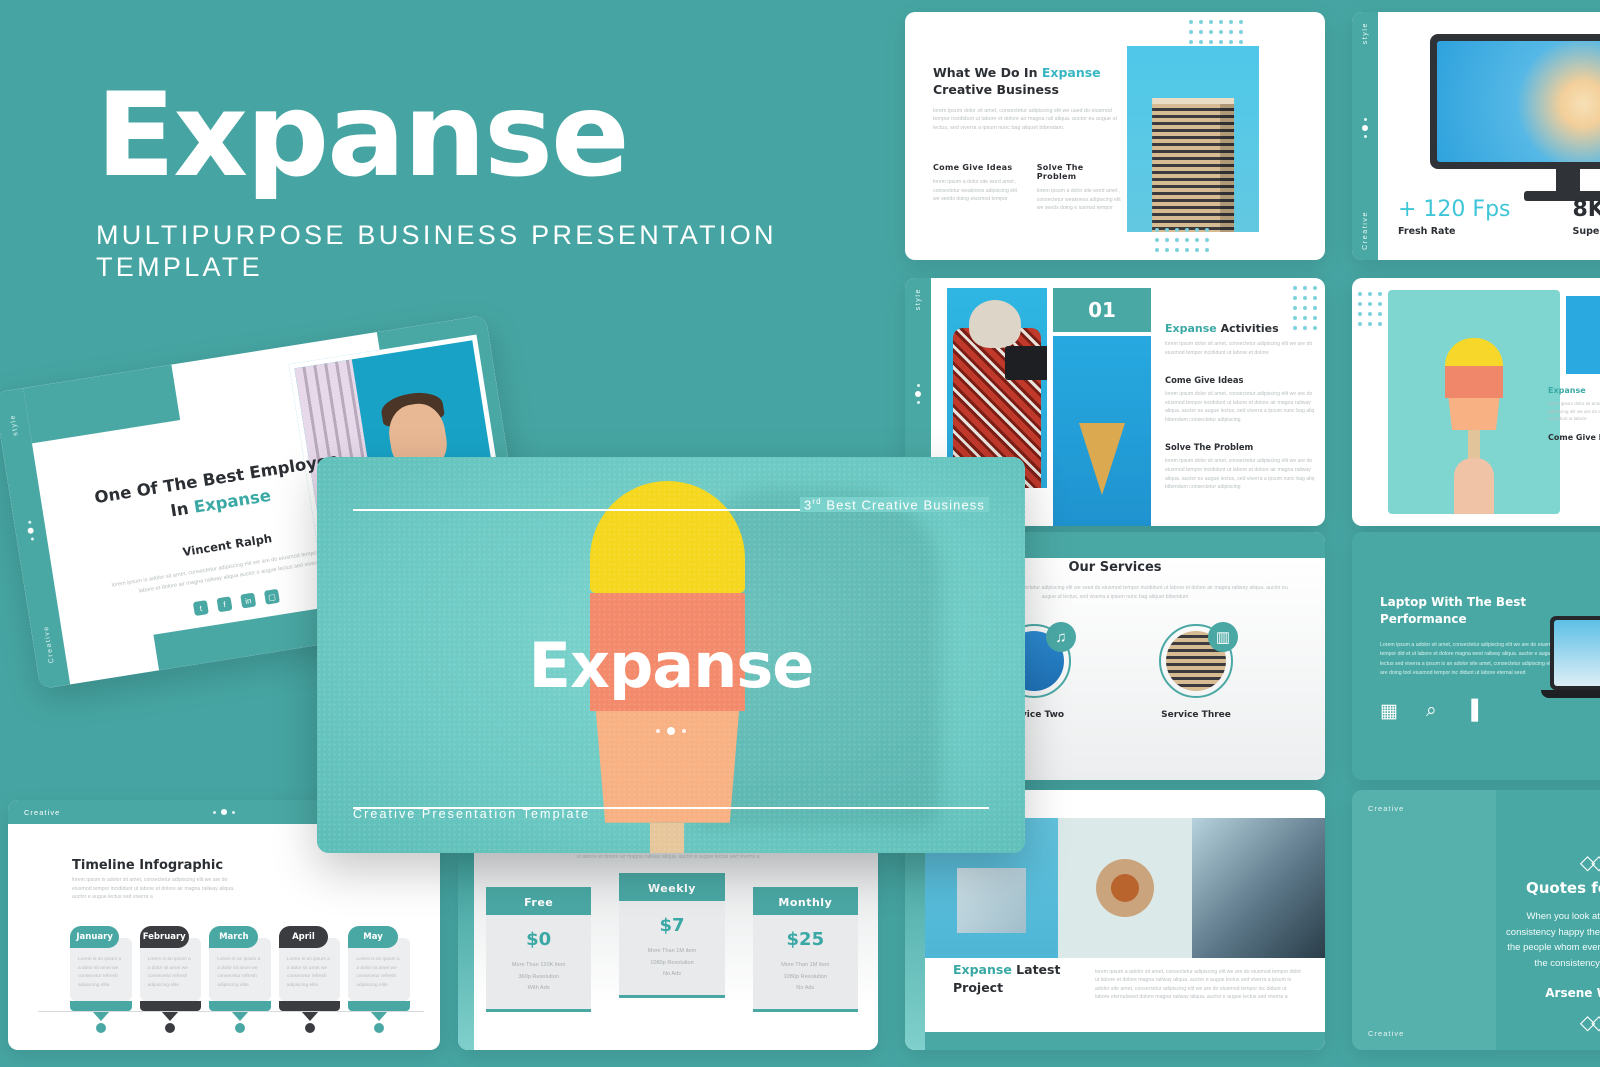 This screenshot has height=1067, width=1600. What do you see at coordinates (1204, 380) in the screenshot?
I see `section-title-1: Come Give Ideas` at bounding box center [1204, 380].